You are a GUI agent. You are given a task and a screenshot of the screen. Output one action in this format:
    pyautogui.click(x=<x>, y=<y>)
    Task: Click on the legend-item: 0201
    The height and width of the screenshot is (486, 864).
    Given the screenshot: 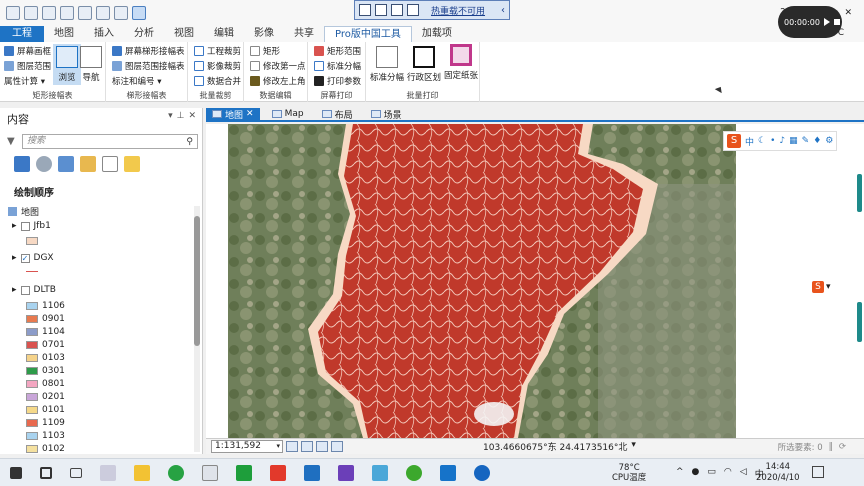 What is the action you would take?
    pyautogui.click(x=45, y=397)
    